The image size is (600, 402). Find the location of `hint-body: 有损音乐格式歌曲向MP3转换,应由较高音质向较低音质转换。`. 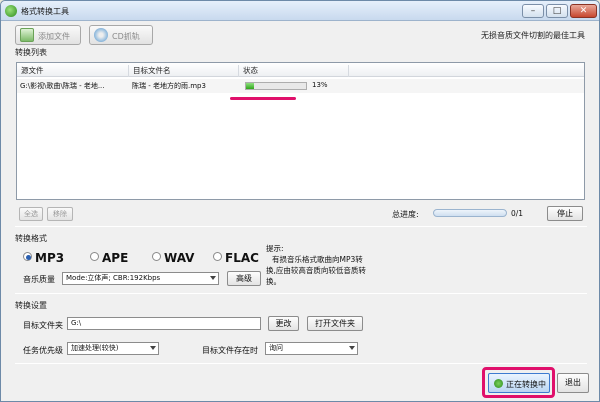

hint-body: 有损音乐格式歌曲向MP3转换,应由较高音质向较低音质转换。 is located at coordinates (316, 270).